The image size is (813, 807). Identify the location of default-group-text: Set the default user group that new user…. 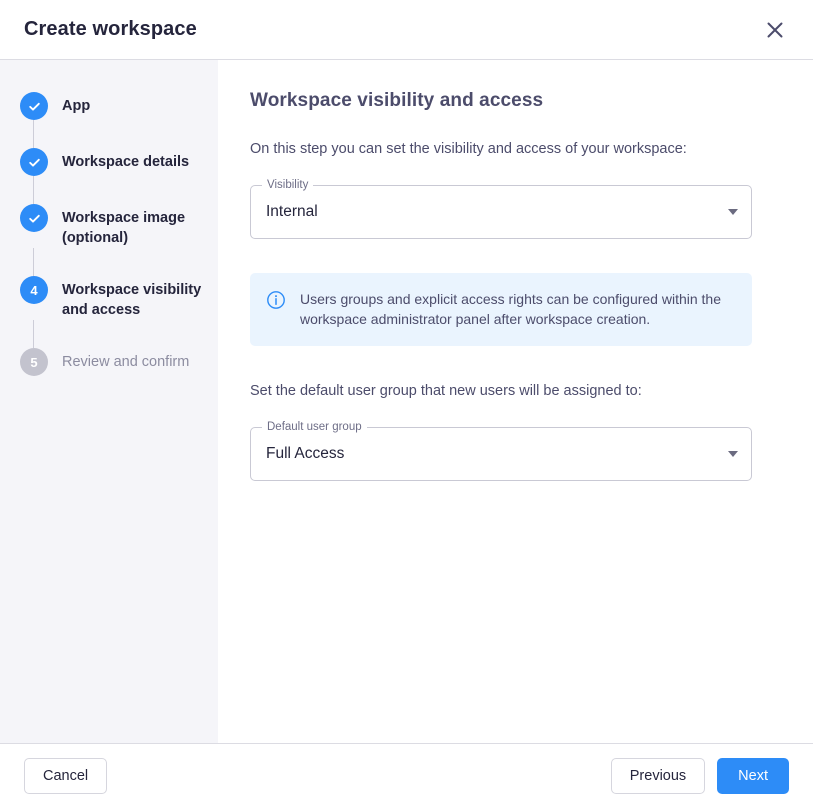
(446, 391).